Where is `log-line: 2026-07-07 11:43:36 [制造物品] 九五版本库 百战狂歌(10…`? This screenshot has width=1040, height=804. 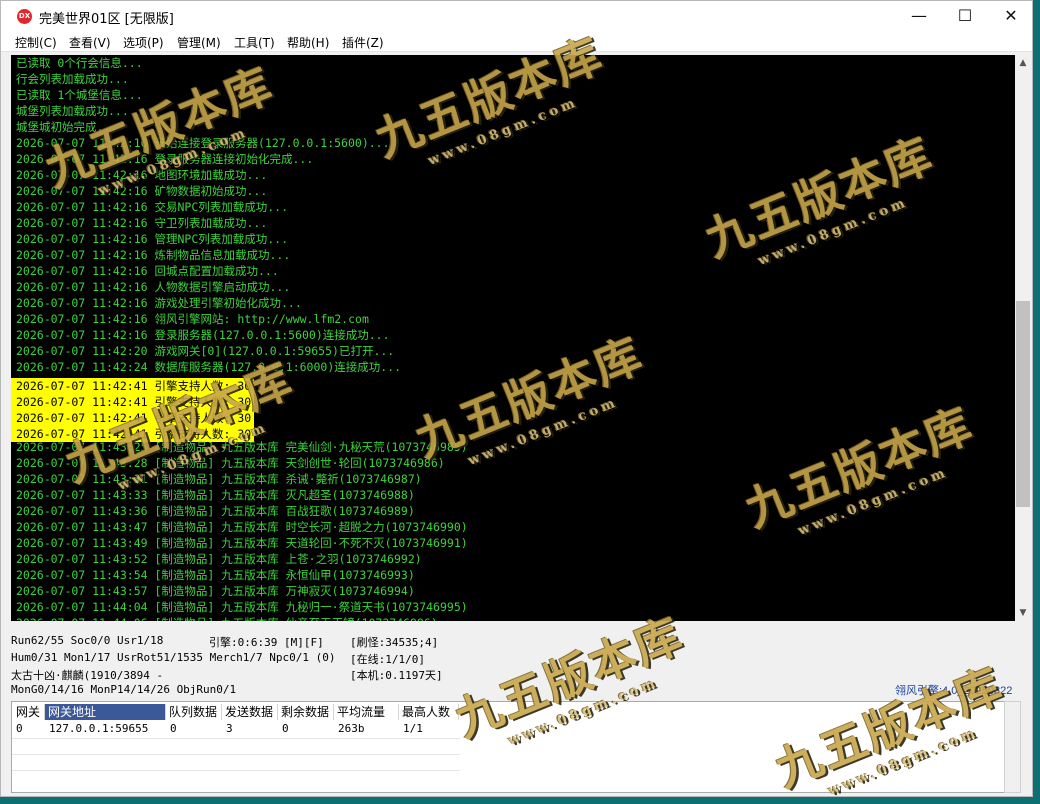
log-line: 2026-07-07 11:43:36 [制造物品] 九五版本库 百战狂歌(10… is located at coordinates (513, 511).